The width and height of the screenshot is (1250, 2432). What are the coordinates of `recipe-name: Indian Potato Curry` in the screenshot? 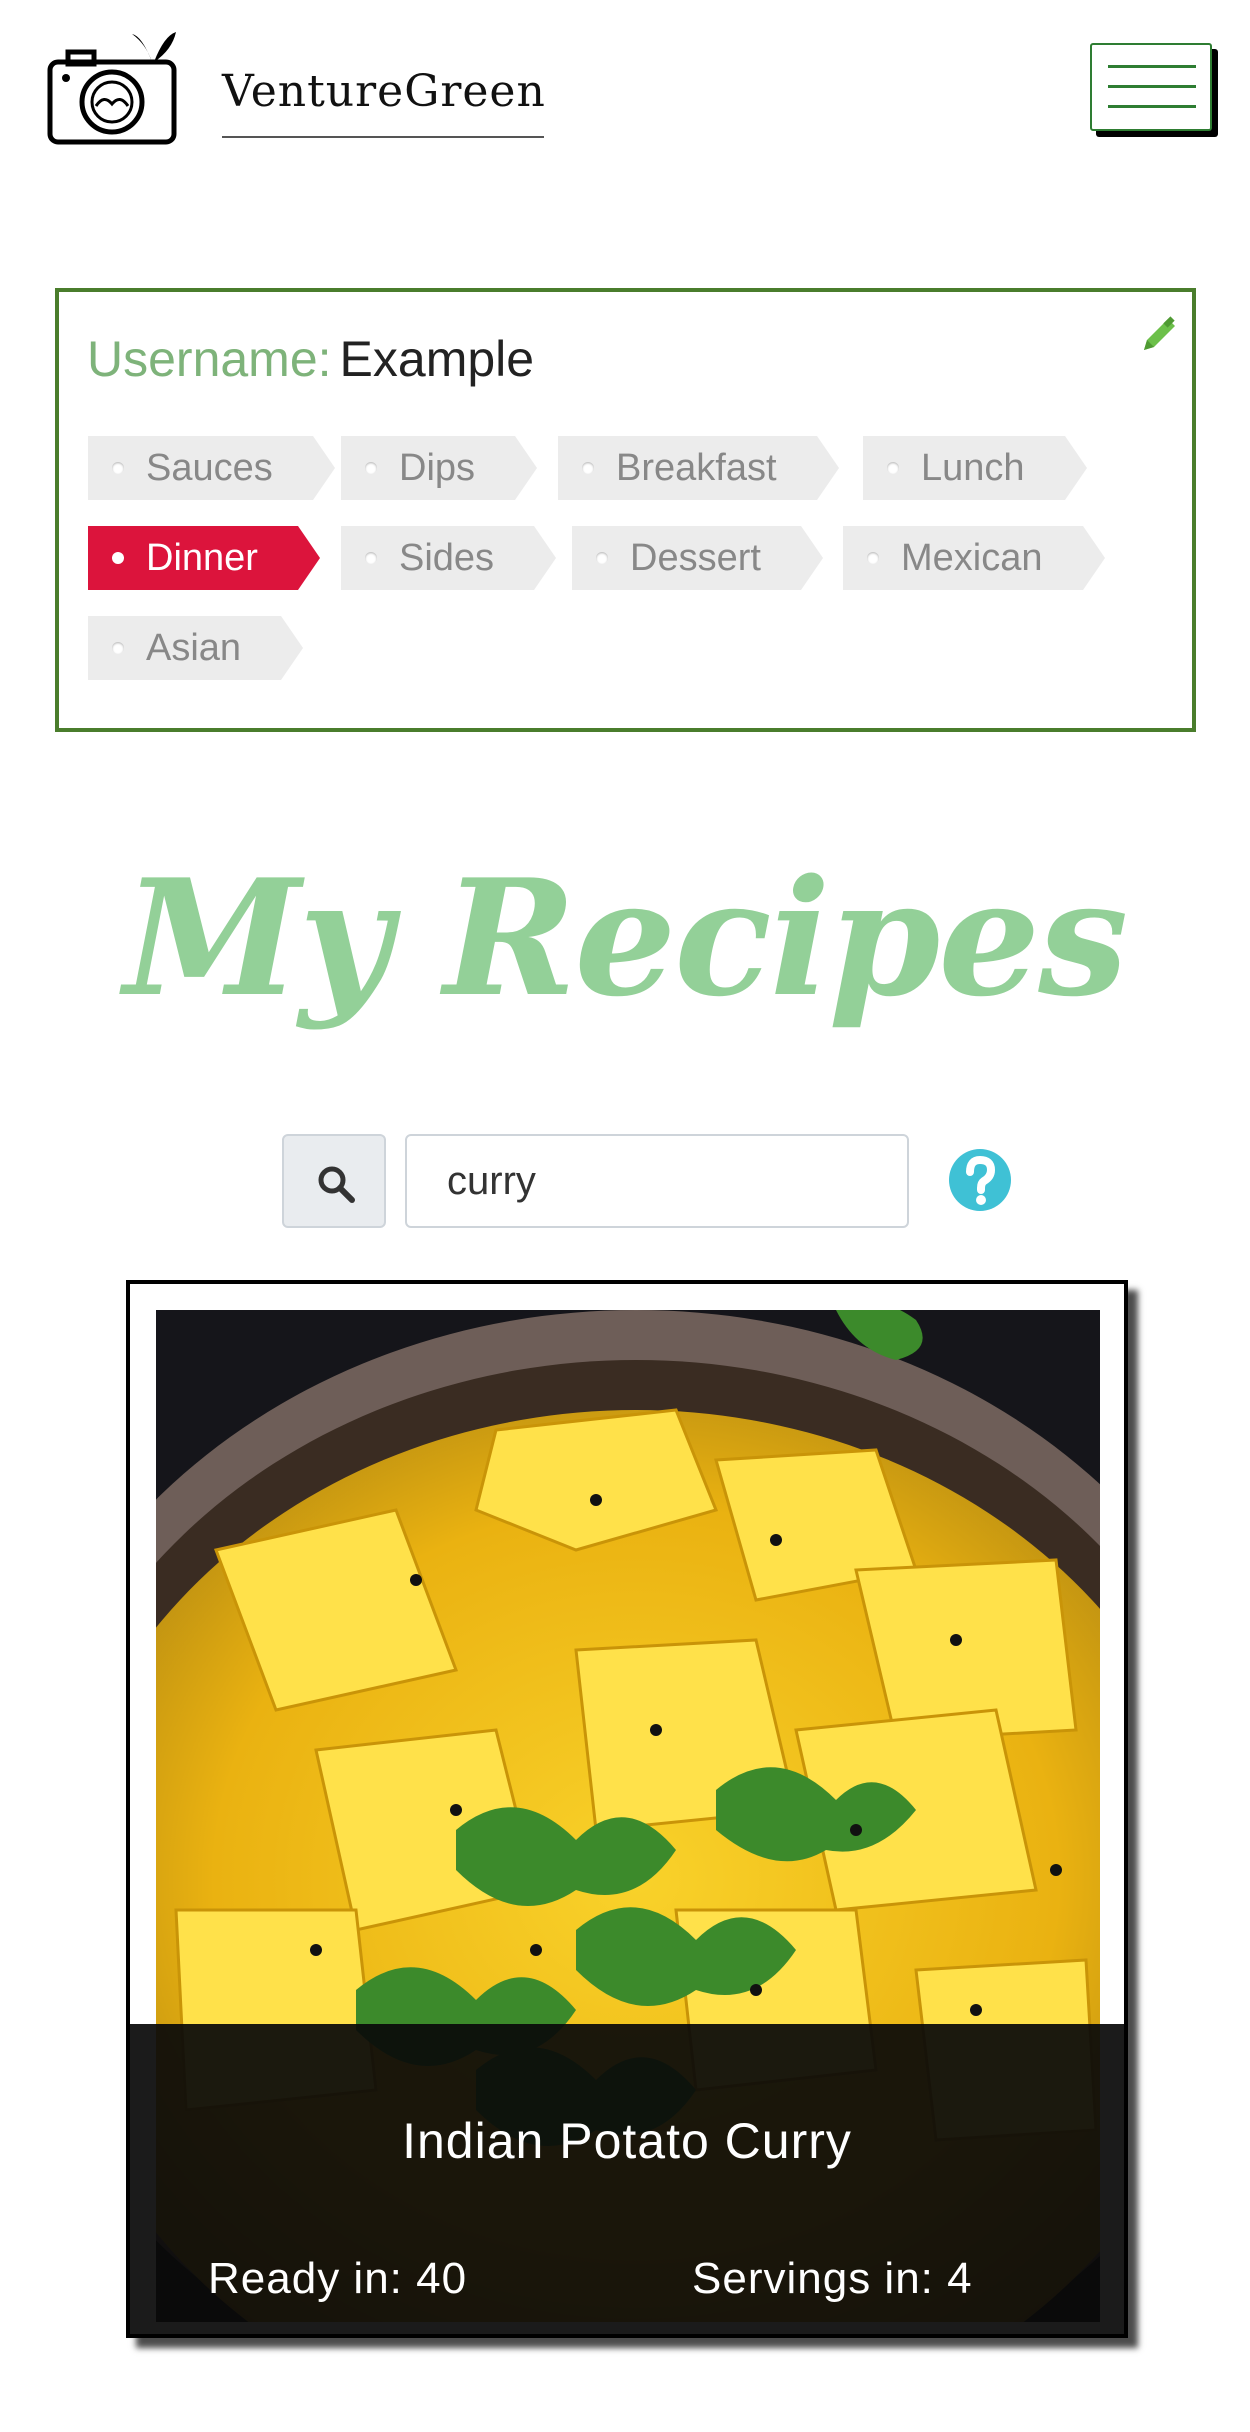 It's located at (627, 2141).